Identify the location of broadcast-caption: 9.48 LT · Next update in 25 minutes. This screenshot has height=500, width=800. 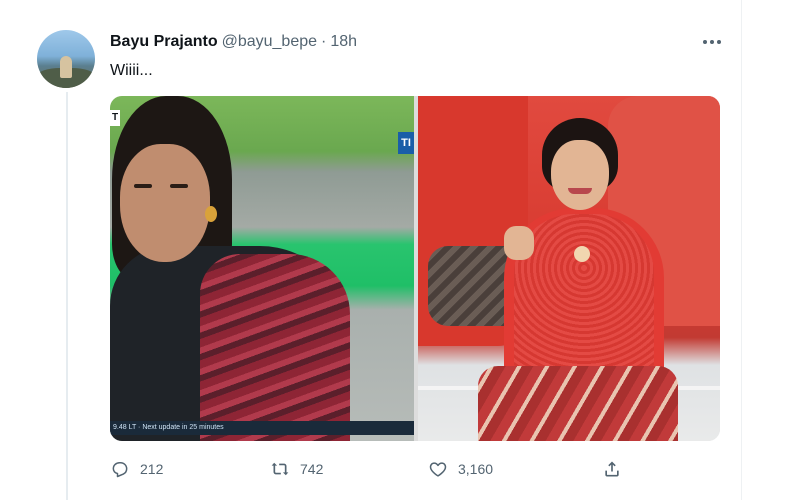
(262, 428).